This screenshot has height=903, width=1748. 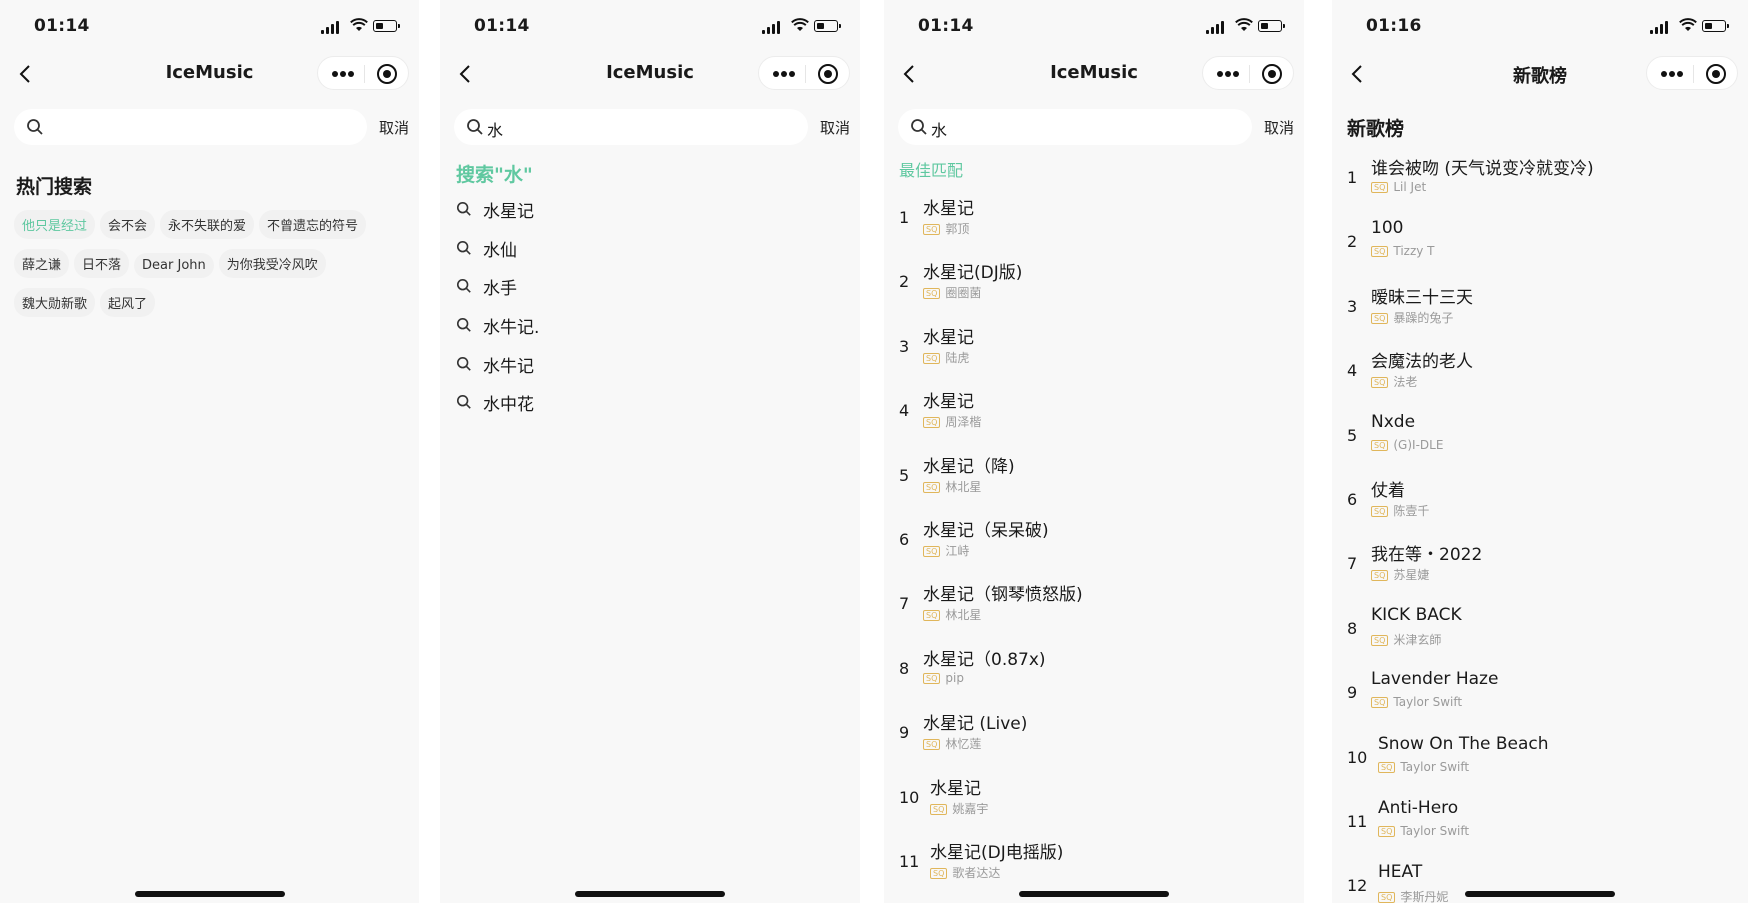 I want to click on song-item: 11 水星记(DJ电摇版) SQ 歌者达达, so click(x=1096, y=866).